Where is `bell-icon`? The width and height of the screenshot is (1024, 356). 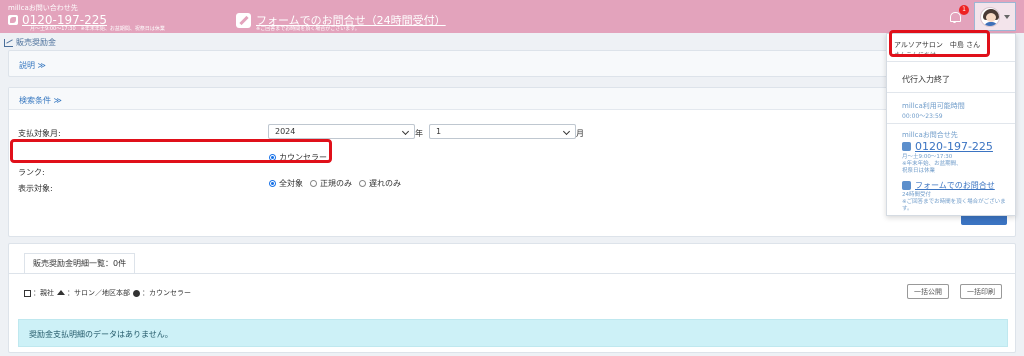
bell-icon is located at coordinates (955, 17).